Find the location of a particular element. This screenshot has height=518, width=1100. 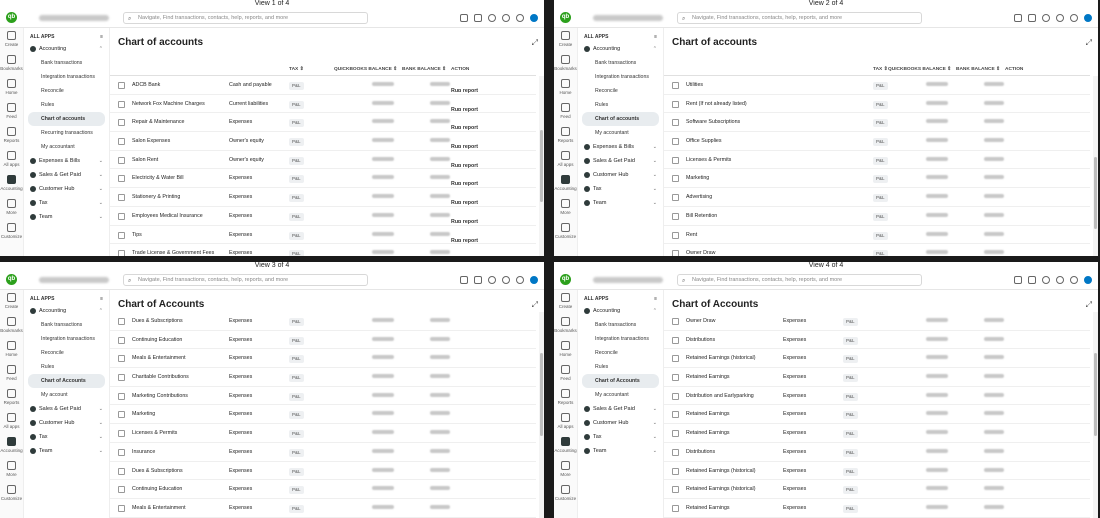

table-row: Charitable Contributions Expenses P&L is located at coordinates (323, 377).